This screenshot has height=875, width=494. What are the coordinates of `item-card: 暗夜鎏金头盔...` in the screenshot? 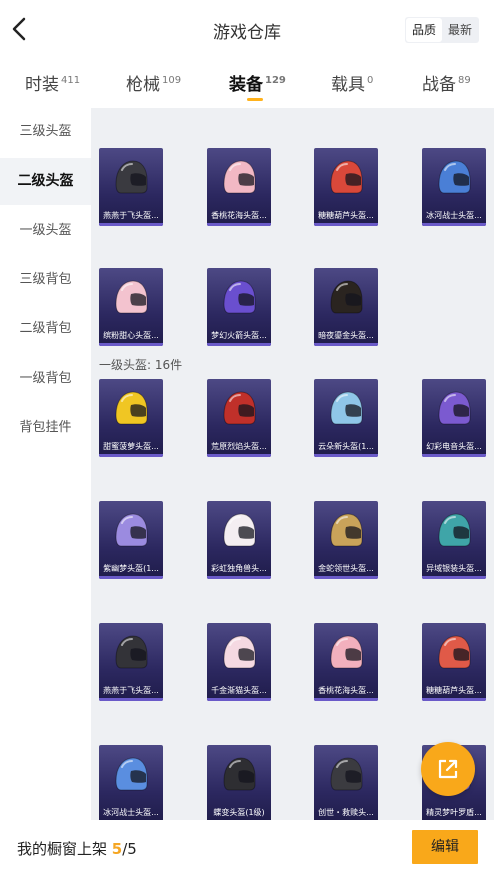 It's located at (346, 307).